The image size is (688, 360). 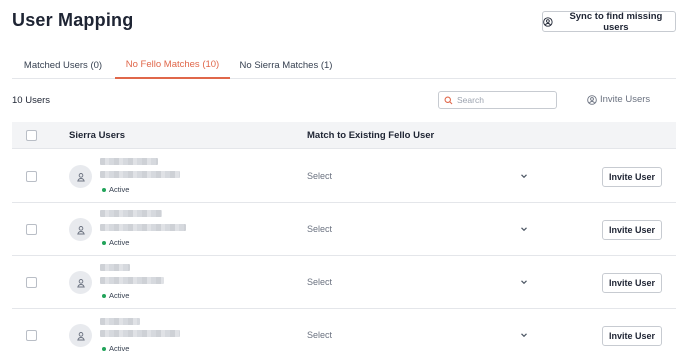 I want to click on invite-users-link: Invite Users, so click(x=618, y=99).